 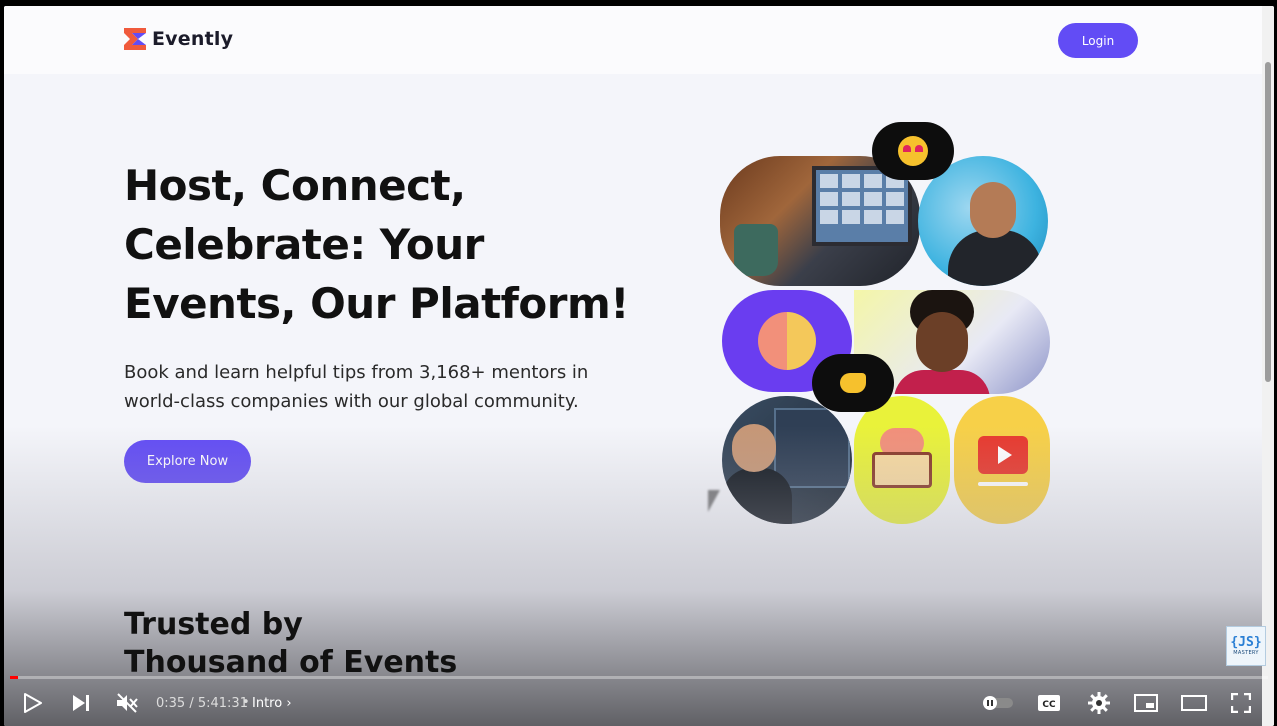 I want to click on fullscreen-button, so click(x=1241, y=703).